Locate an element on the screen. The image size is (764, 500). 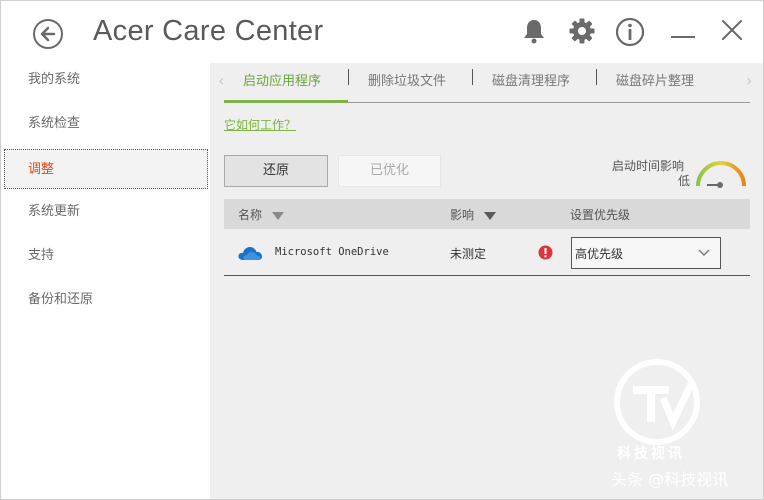
warning-icon is located at coordinates (545, 252).